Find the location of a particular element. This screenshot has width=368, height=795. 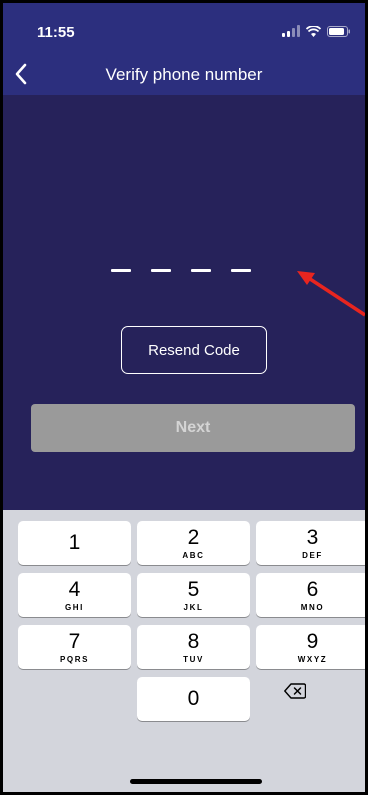

annotation-arrow-icon is located at coordinates (331, 294).